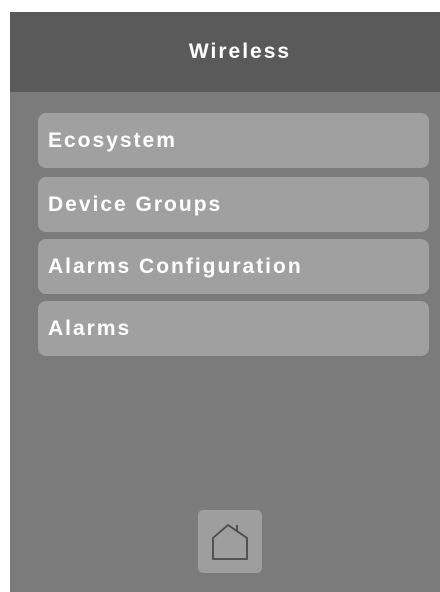 Image resolution: width=440 pixels, height=592 pixels. I want to click on menu-item-label: Alarms, so click(90, 328).